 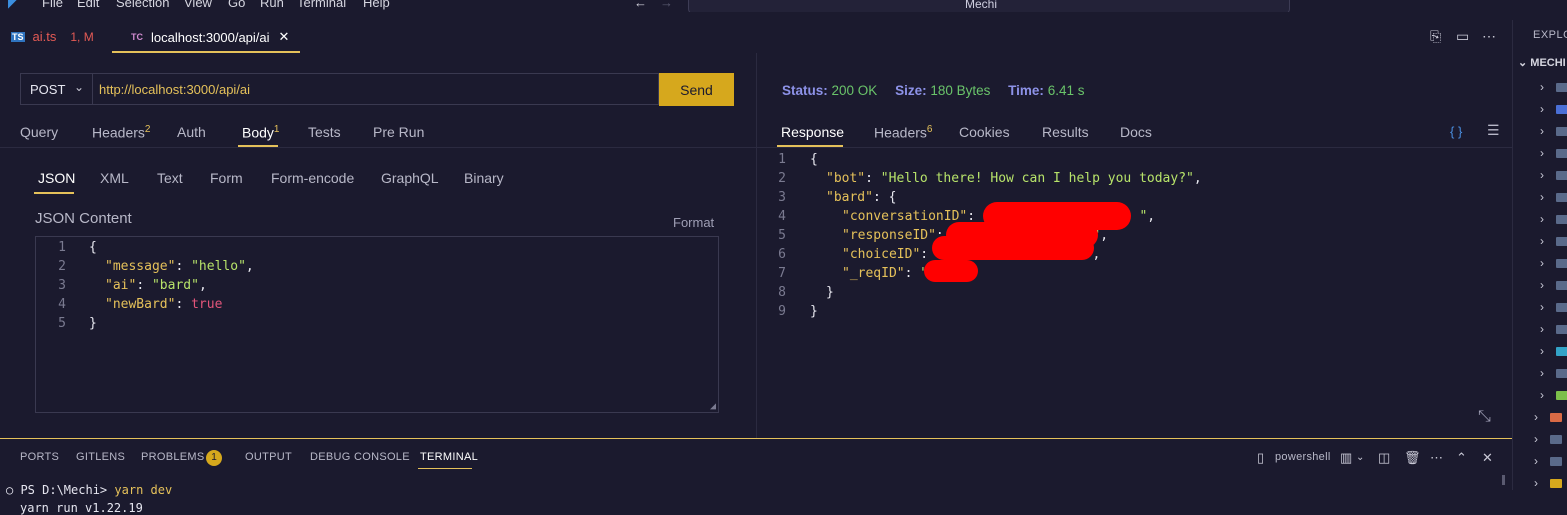 What do you see at coordinates (206, 36) in the screenshot?
I see `tab-thunder-client: TC localhost:3000/api/ai ✕` at bounding box center [206, 36].